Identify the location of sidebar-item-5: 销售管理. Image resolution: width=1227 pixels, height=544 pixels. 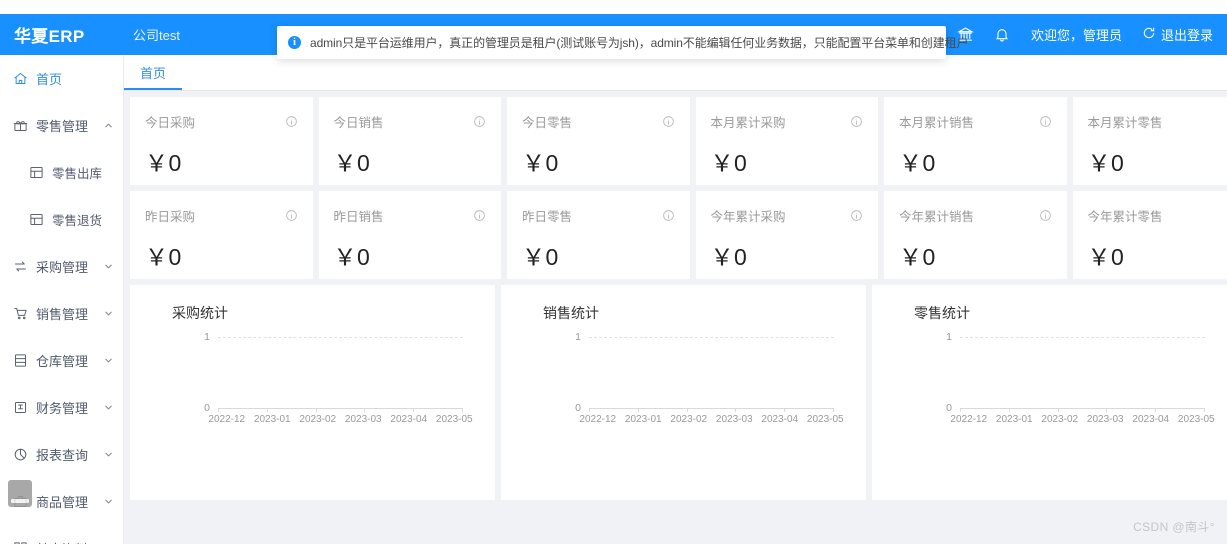
(61, 313).